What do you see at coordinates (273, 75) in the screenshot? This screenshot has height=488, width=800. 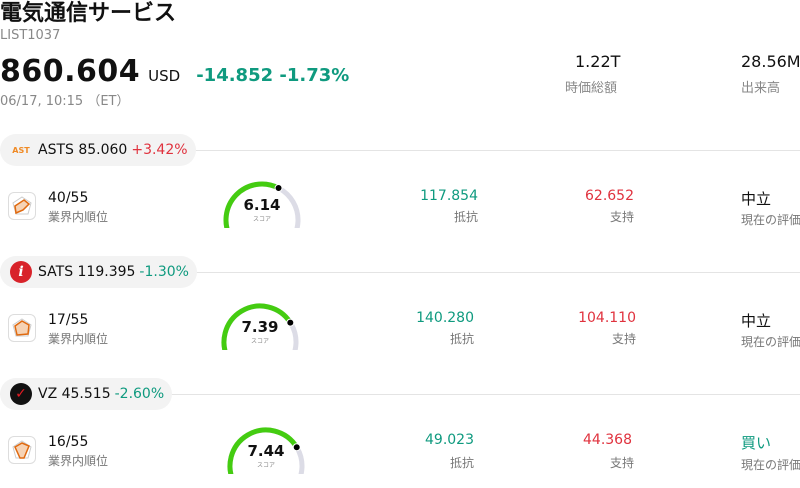 I see `price-change: -14.852 -1.73%` at bounding box center [273, 75].